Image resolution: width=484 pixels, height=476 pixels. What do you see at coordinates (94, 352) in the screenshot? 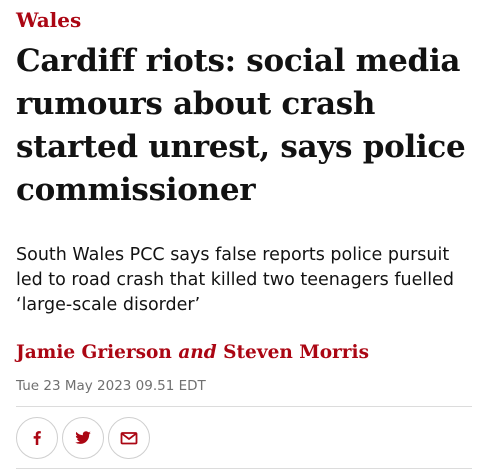
I see `author-link: Jamie Grierson` at bounding box center [94, 352].